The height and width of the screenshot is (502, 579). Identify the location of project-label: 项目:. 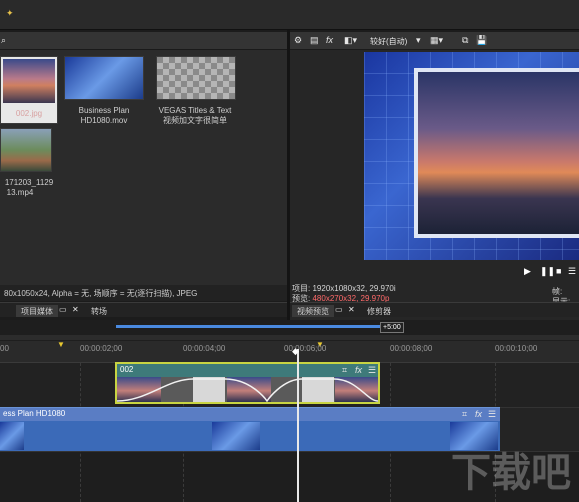
(301, 288).